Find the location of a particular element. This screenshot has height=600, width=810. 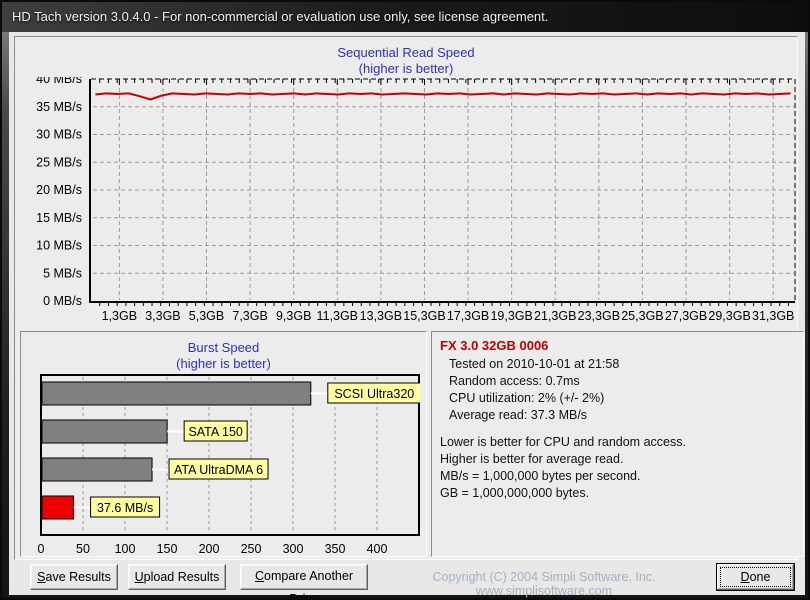

burst-x-tick-label: 350 is located at coordinates (335, 549).